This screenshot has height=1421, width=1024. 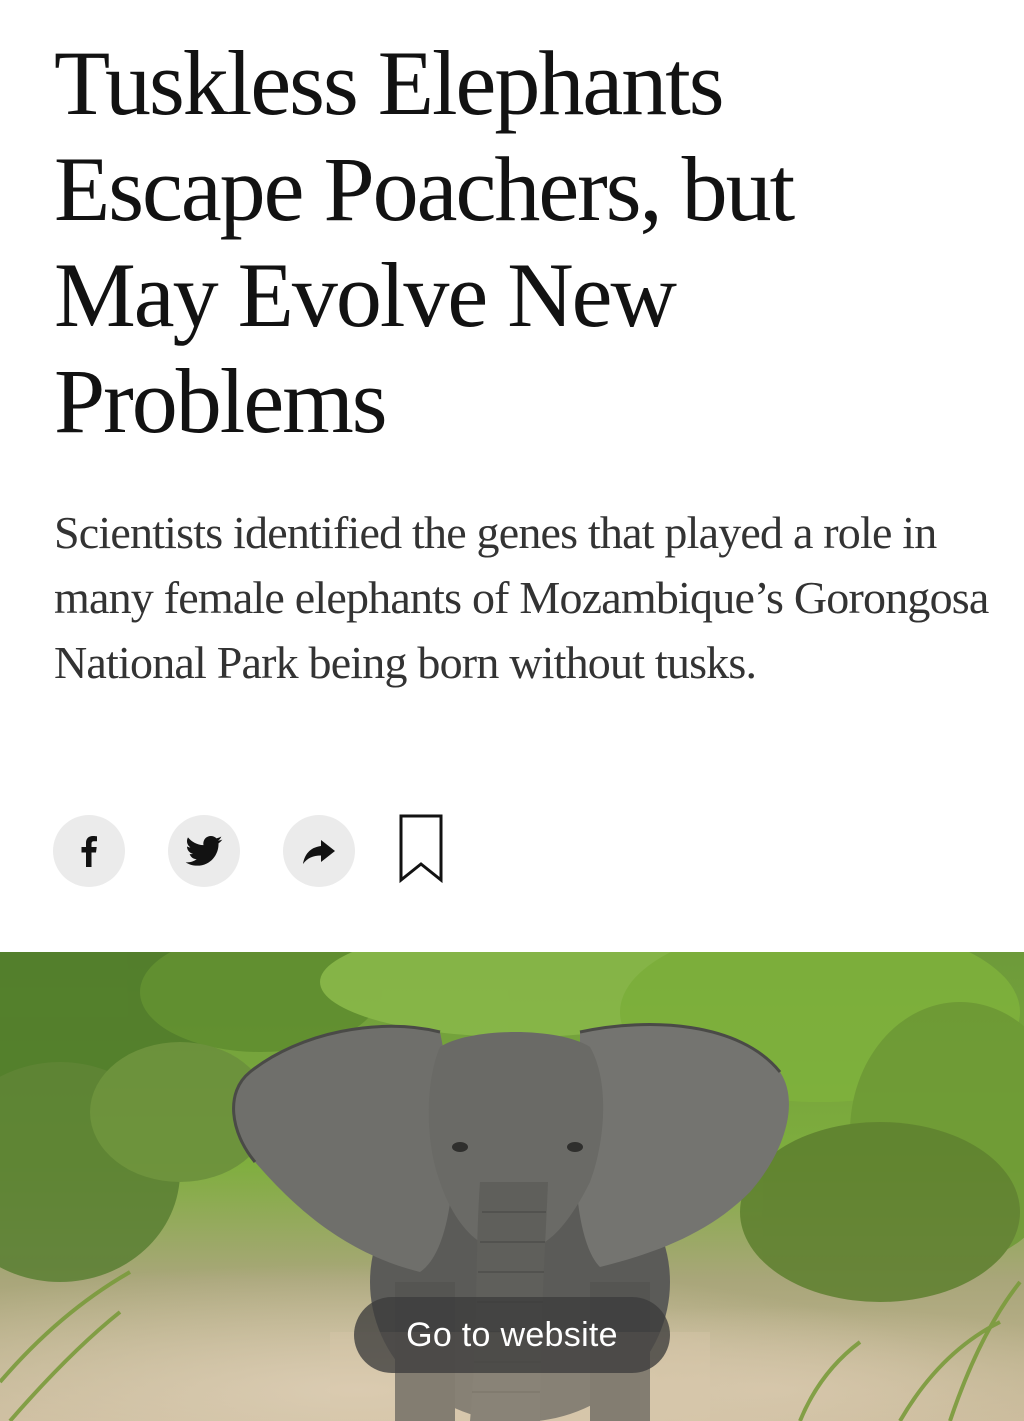 I want to click on facebook-icon, so click(x=89, y=851).